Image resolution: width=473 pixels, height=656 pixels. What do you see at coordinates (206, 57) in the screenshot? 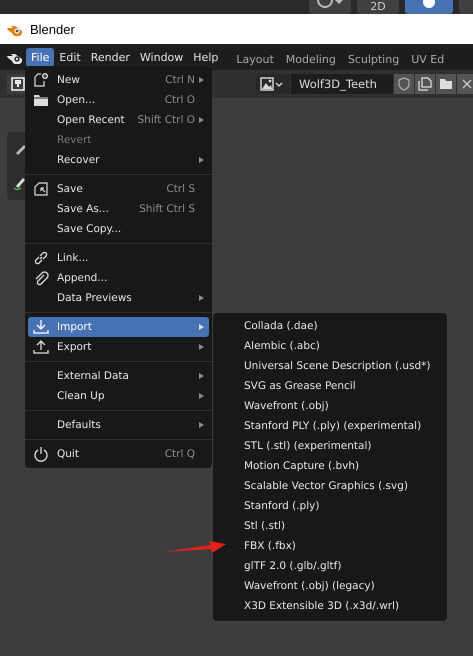
I see `menu-item: Help` at bounding box center [206, 57].